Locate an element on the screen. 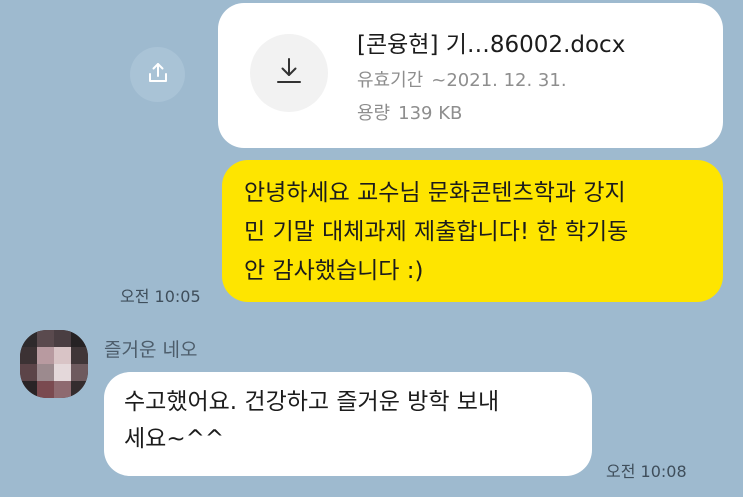 This screenshot has width=743, height=497. received-message-bubble: 수고했어요. 건강하고 즐거운 방학 보내 세요~^^ is located at coordinates (348, 424).